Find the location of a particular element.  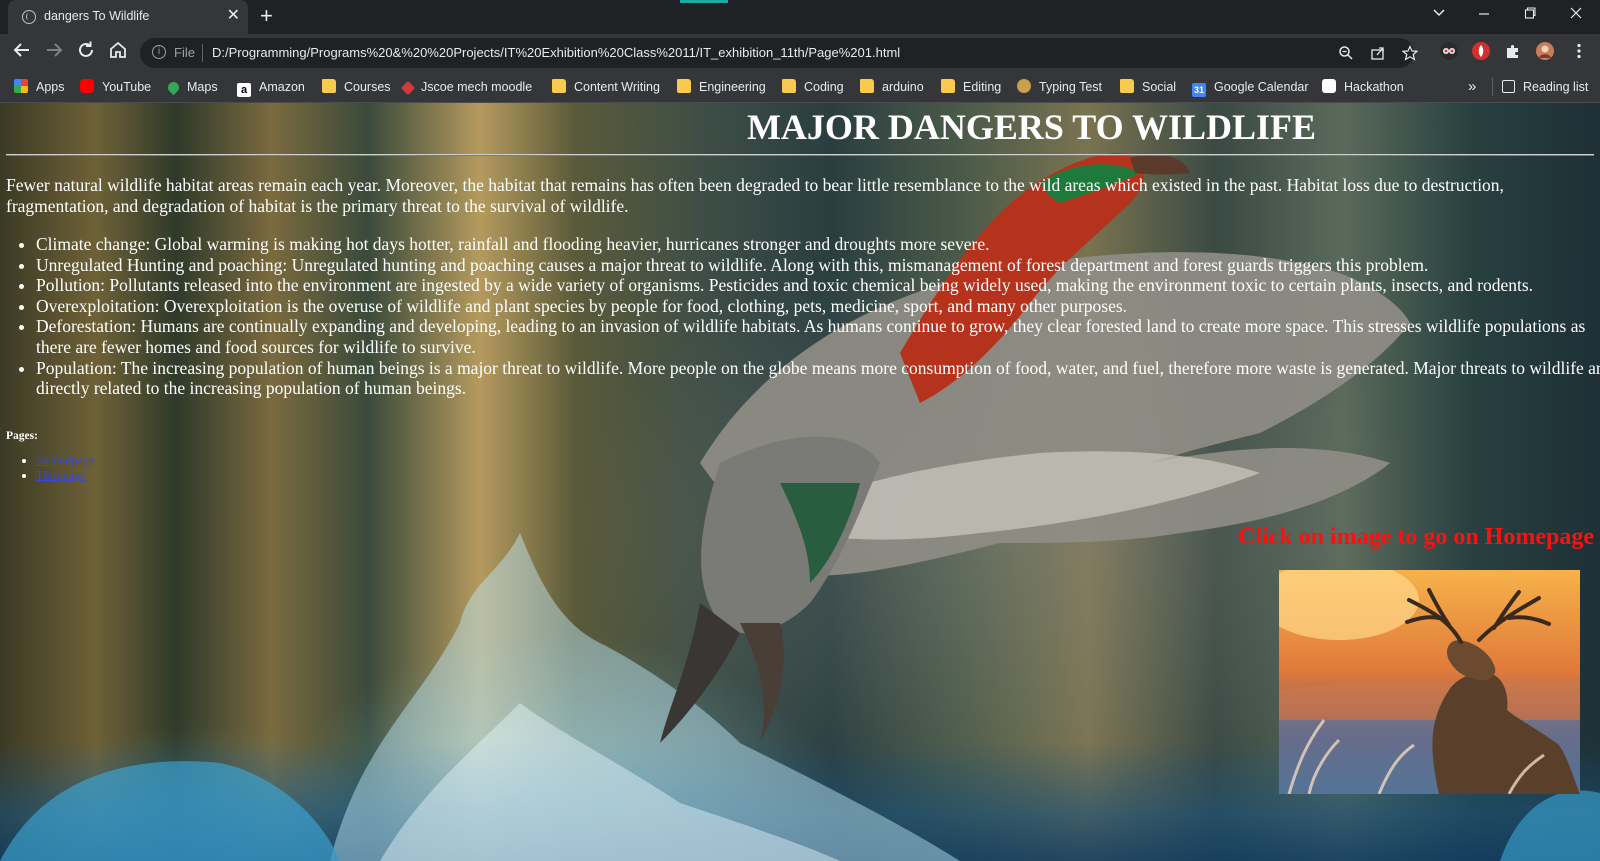

bookmark-apps: Apps is located at coordinates (39, 87).